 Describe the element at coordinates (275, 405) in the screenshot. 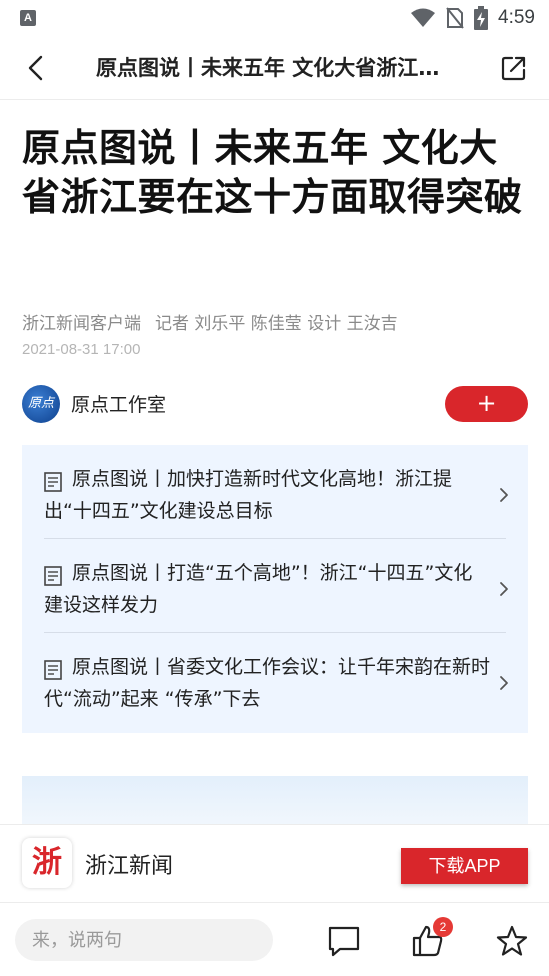

I see `author-row: 原点 原点工作室 +` at that location.